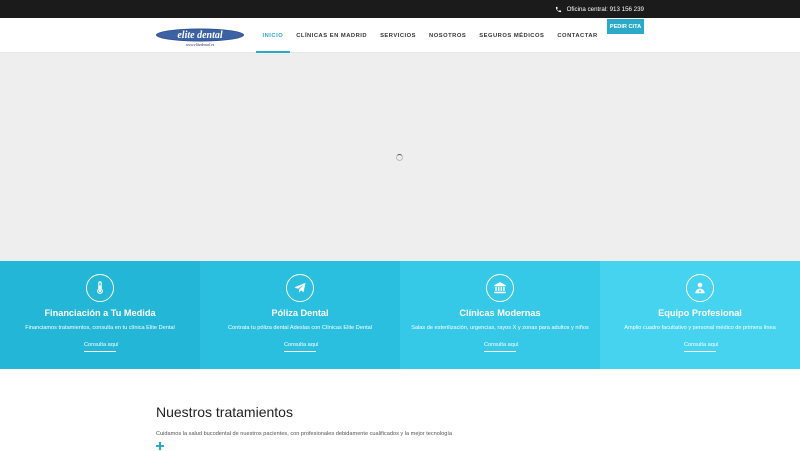  I want to click on feature-title: Equipo Profesional, so click(700, 313).